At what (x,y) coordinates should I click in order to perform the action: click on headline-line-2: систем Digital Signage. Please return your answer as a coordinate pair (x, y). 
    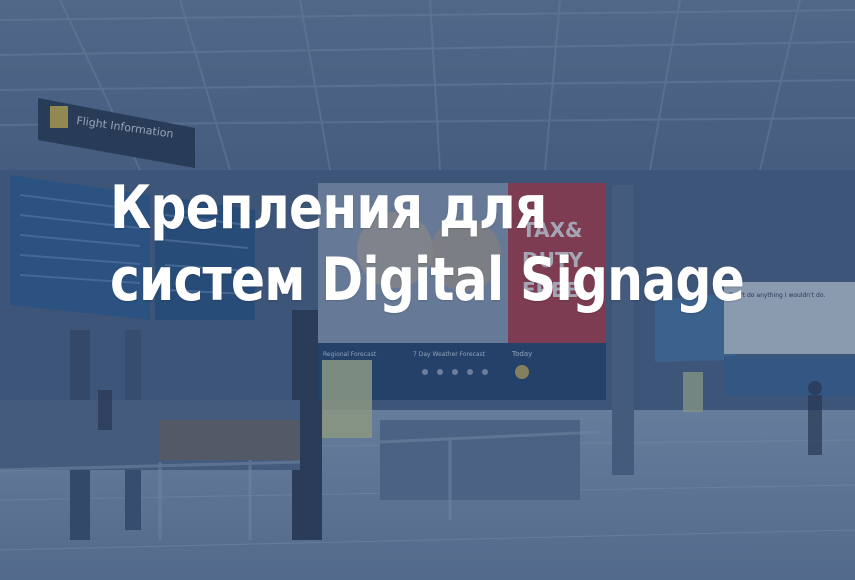
    Looking at the image, I should click on (427, 280).